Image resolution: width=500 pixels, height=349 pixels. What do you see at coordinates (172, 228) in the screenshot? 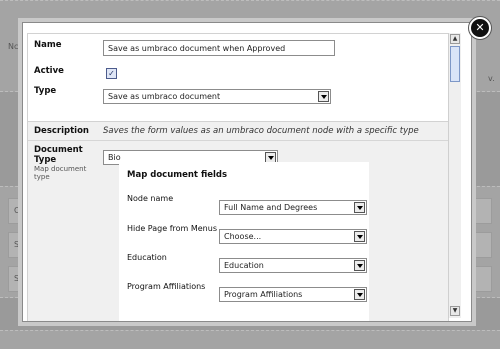
I see `map-field-label: Hide Page from Menus` at bounding box center [172, 228].